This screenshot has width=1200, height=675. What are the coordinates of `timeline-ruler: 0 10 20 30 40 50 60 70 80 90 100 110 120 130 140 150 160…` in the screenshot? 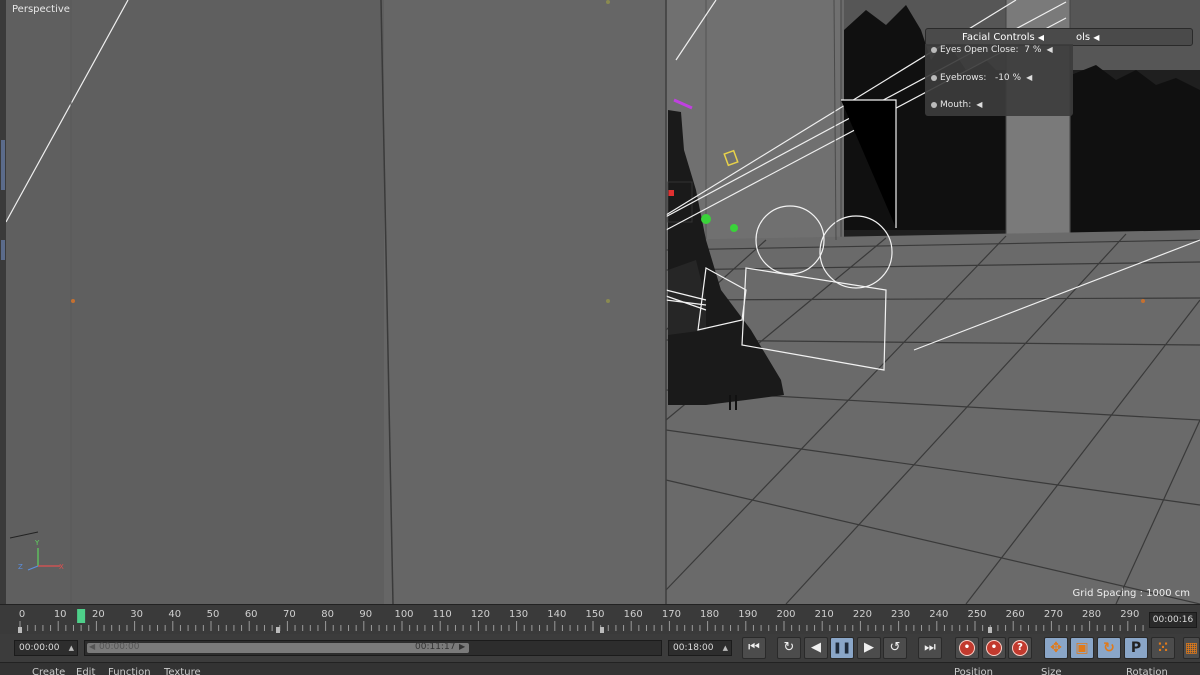 It's located at (600, 619).